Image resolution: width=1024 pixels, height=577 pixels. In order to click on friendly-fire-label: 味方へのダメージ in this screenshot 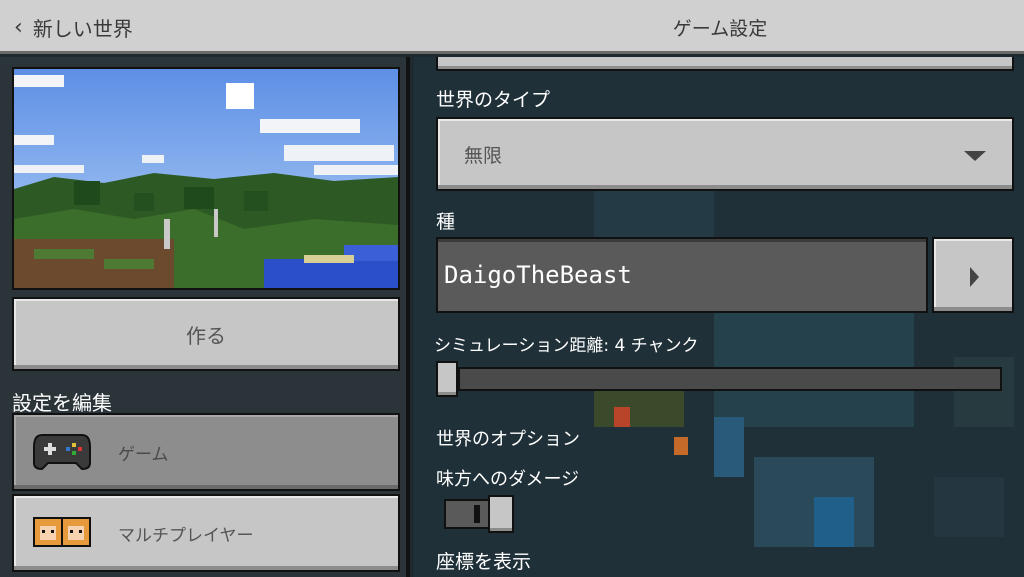, I will do `click(508, 479)`.